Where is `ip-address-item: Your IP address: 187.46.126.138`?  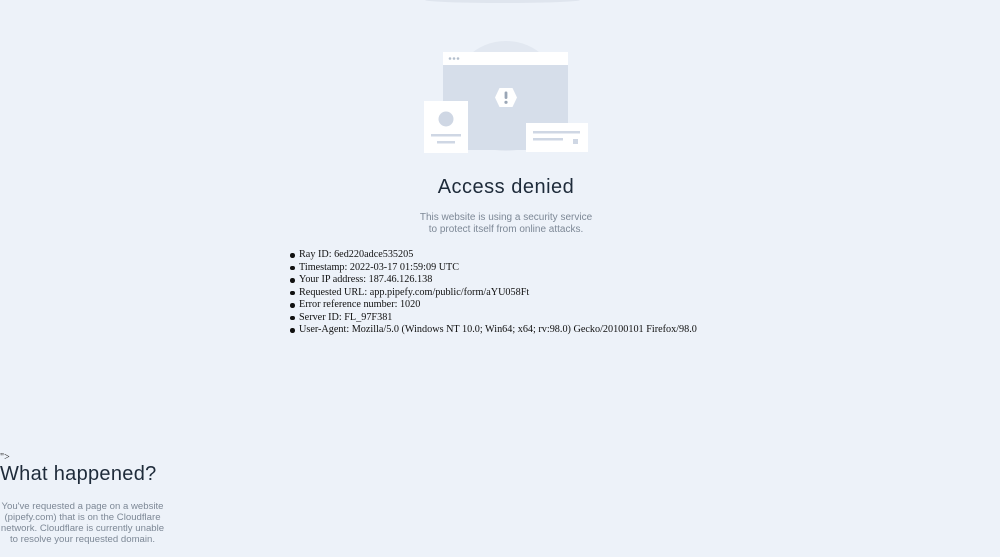
ip-address-item: Your IP address: 187.46.126.138 is located at coordinates (493, 280).